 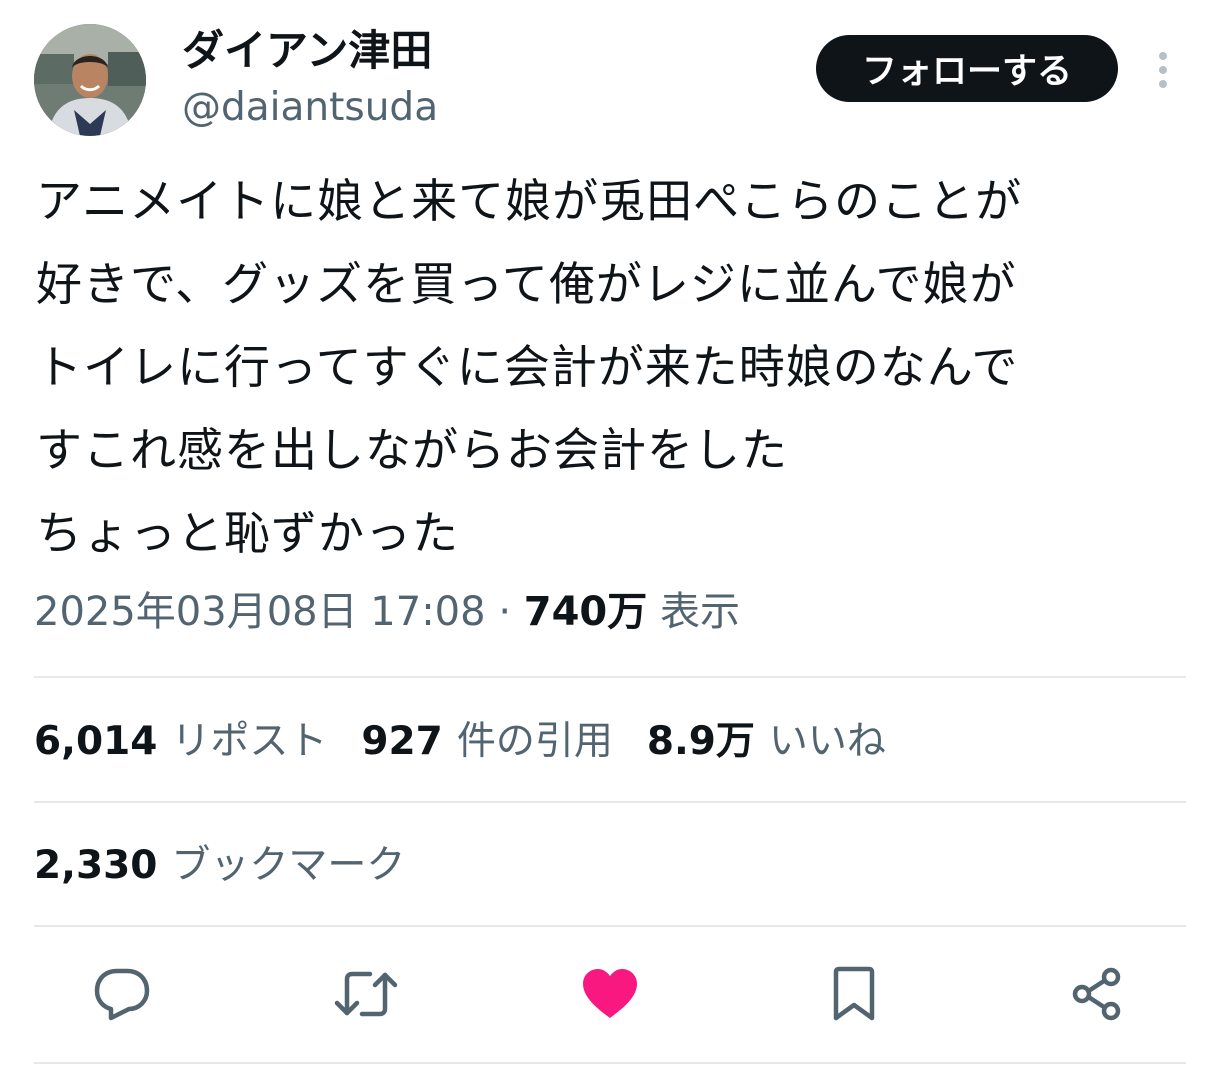 What do you see at coordinates (766, 742) in the screenshot?
I see `likes-stat: 8.9万 いいね` at bounding box center [766, 742].